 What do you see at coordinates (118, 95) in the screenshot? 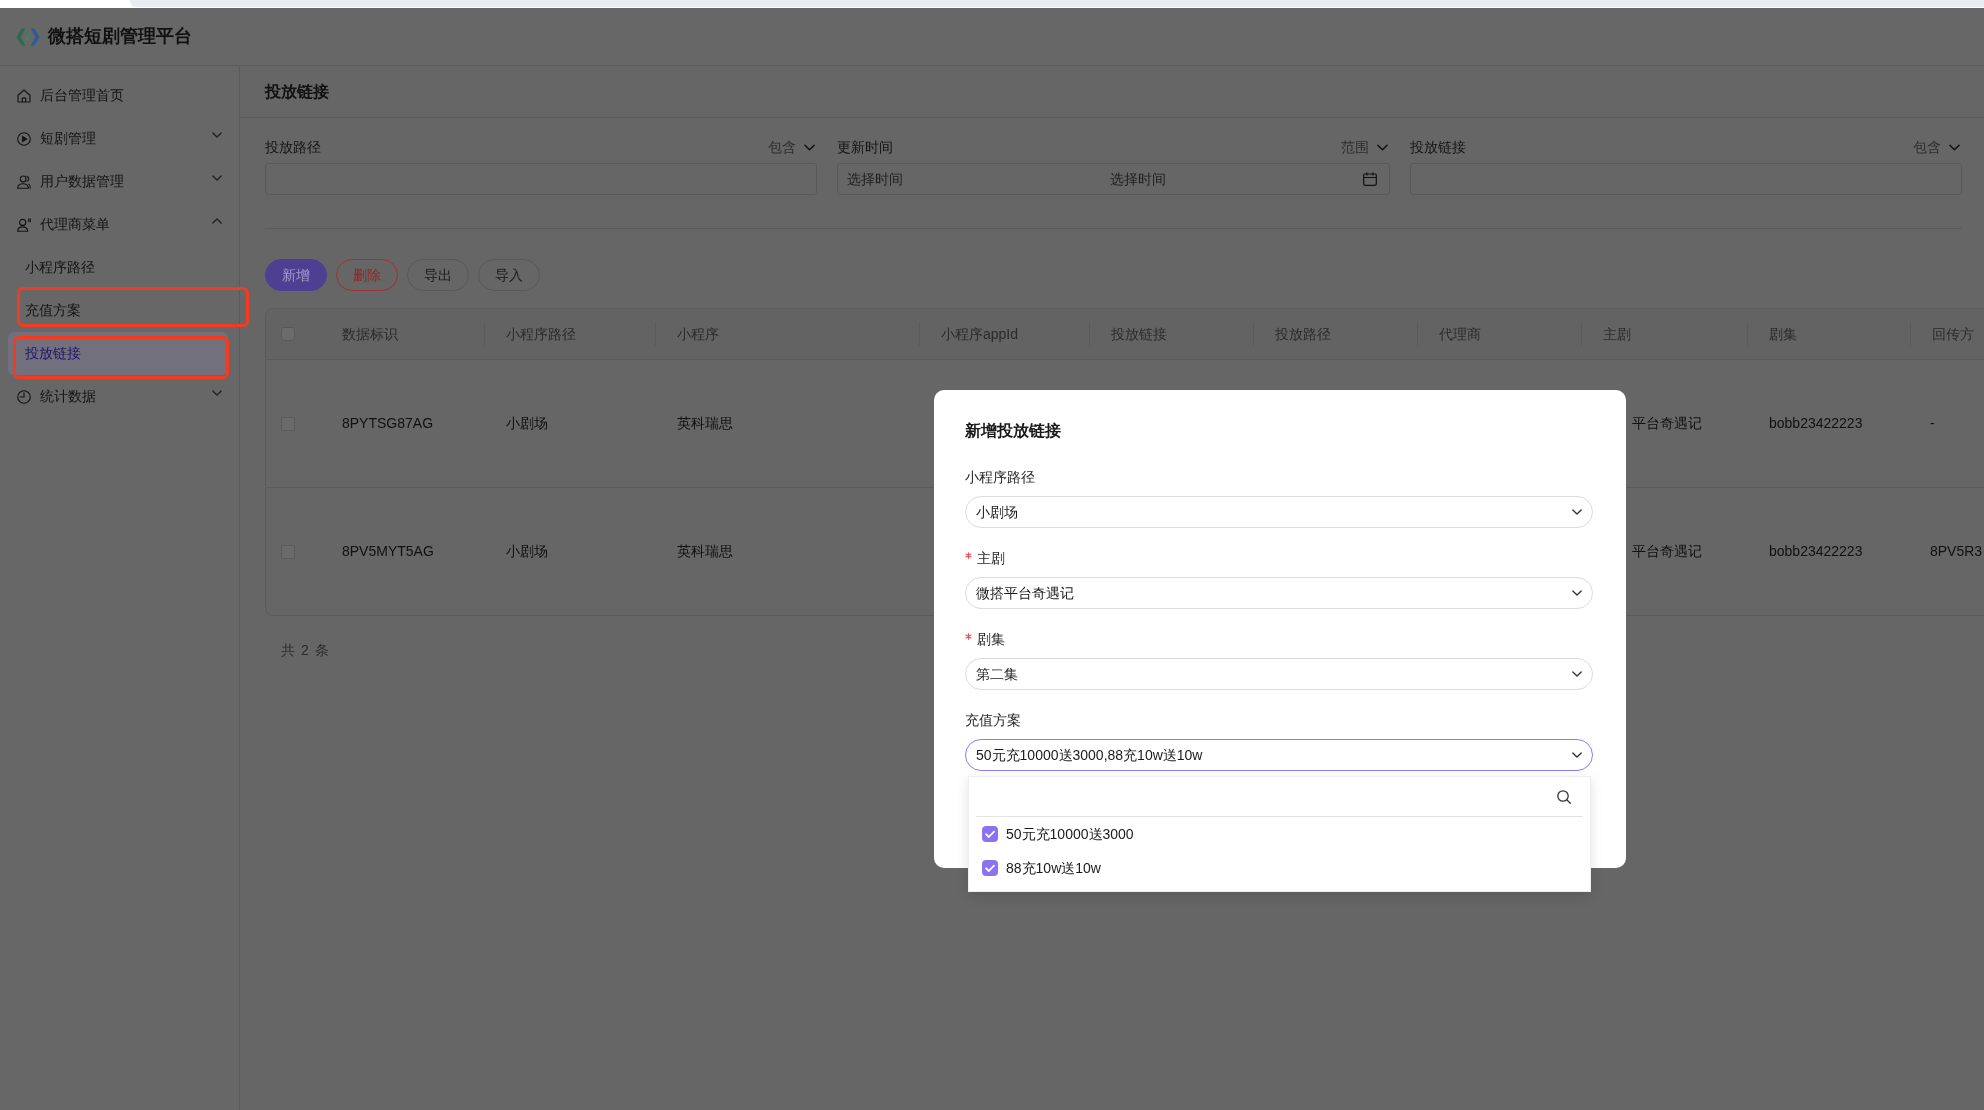
I see `menu-item: 后台管理首页` at bounding box center [118, 95].